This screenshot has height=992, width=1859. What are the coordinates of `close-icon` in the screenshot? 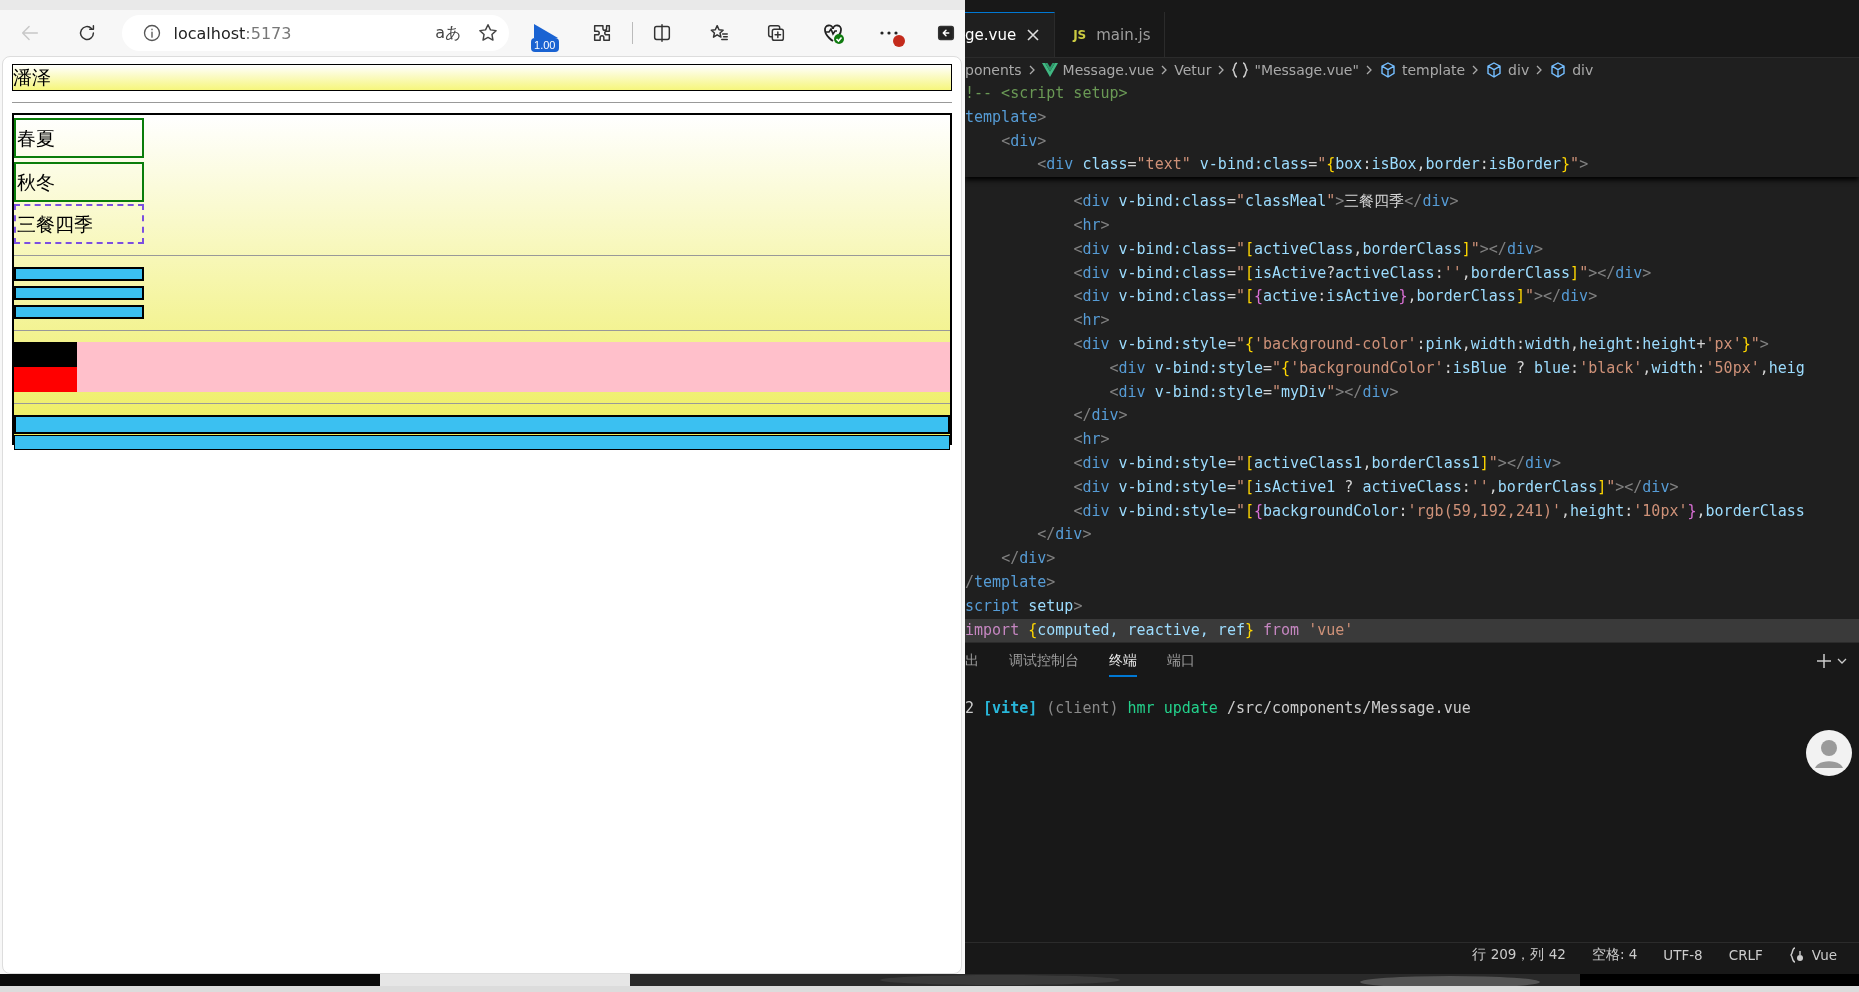 It's located at (1033, 35).